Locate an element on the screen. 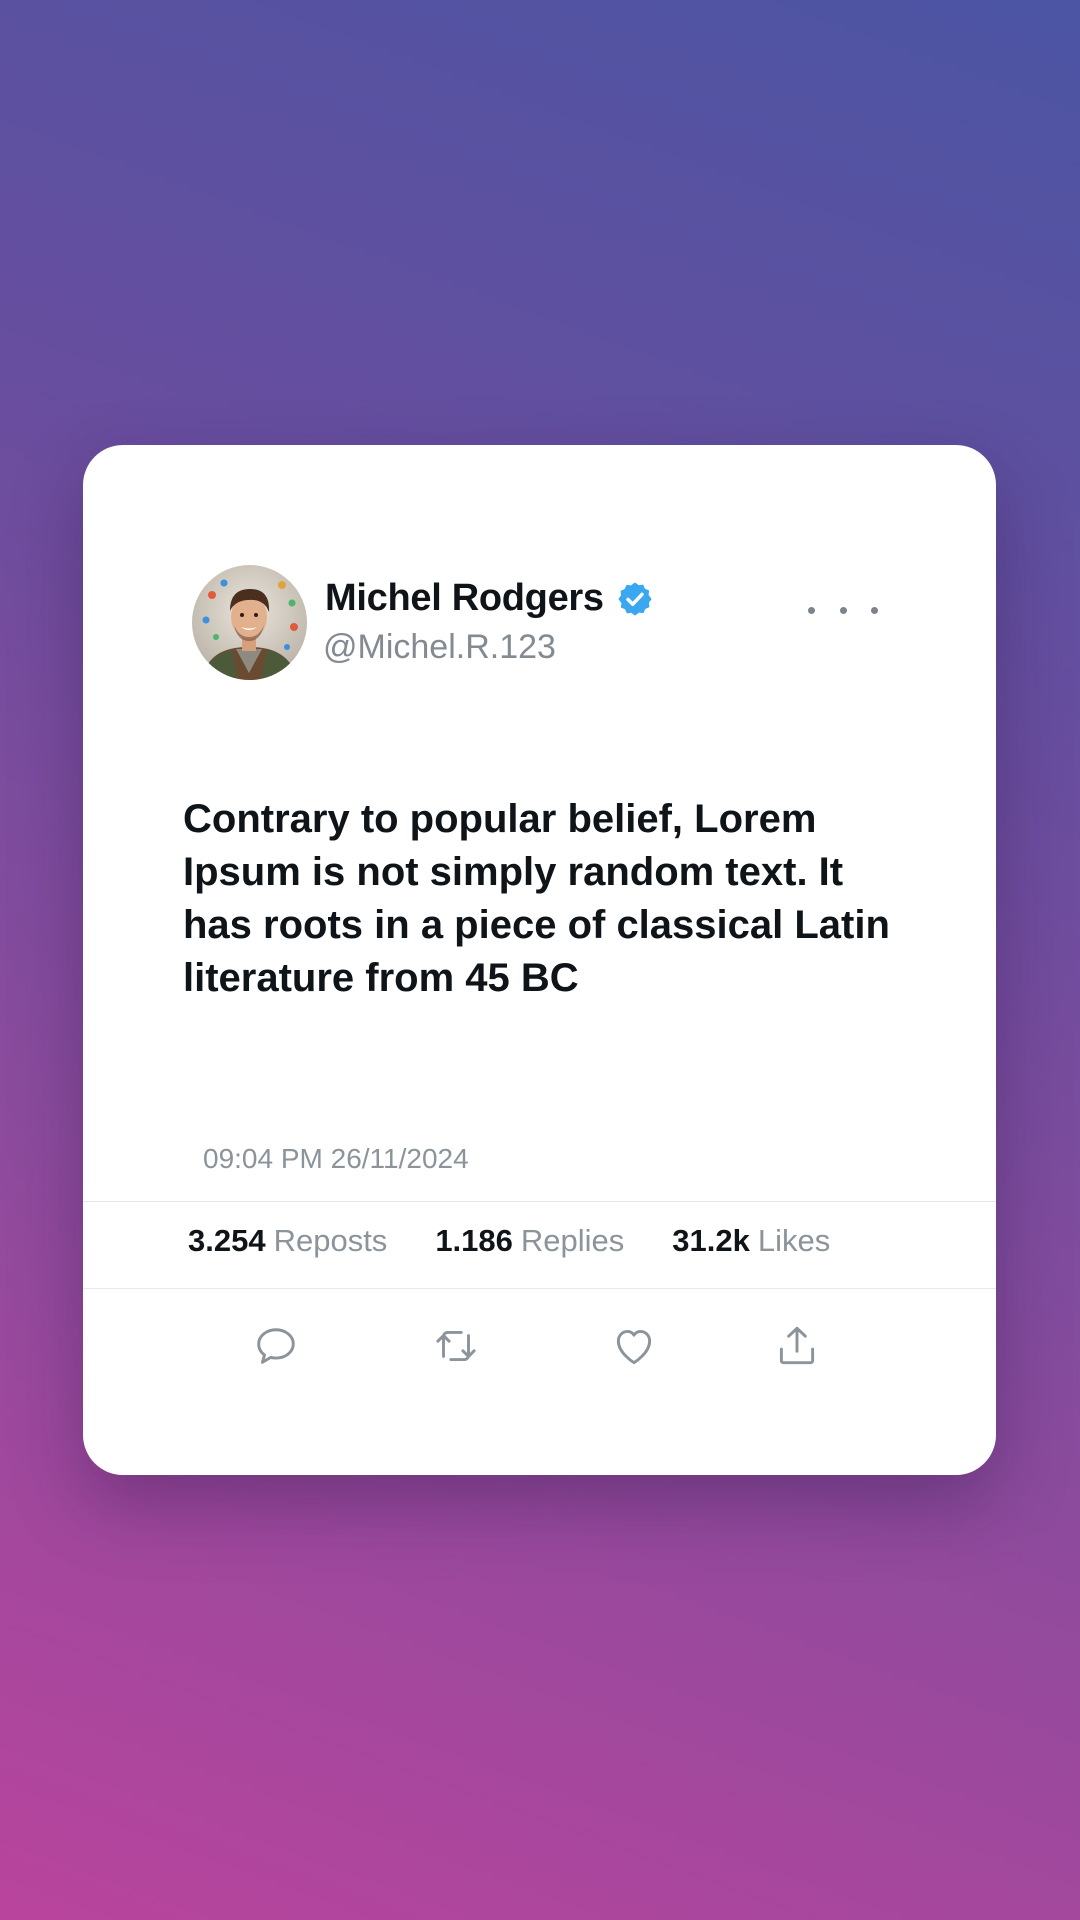  reposts-stat: 3.254 Reposts is located at coordinates (287, 1241).